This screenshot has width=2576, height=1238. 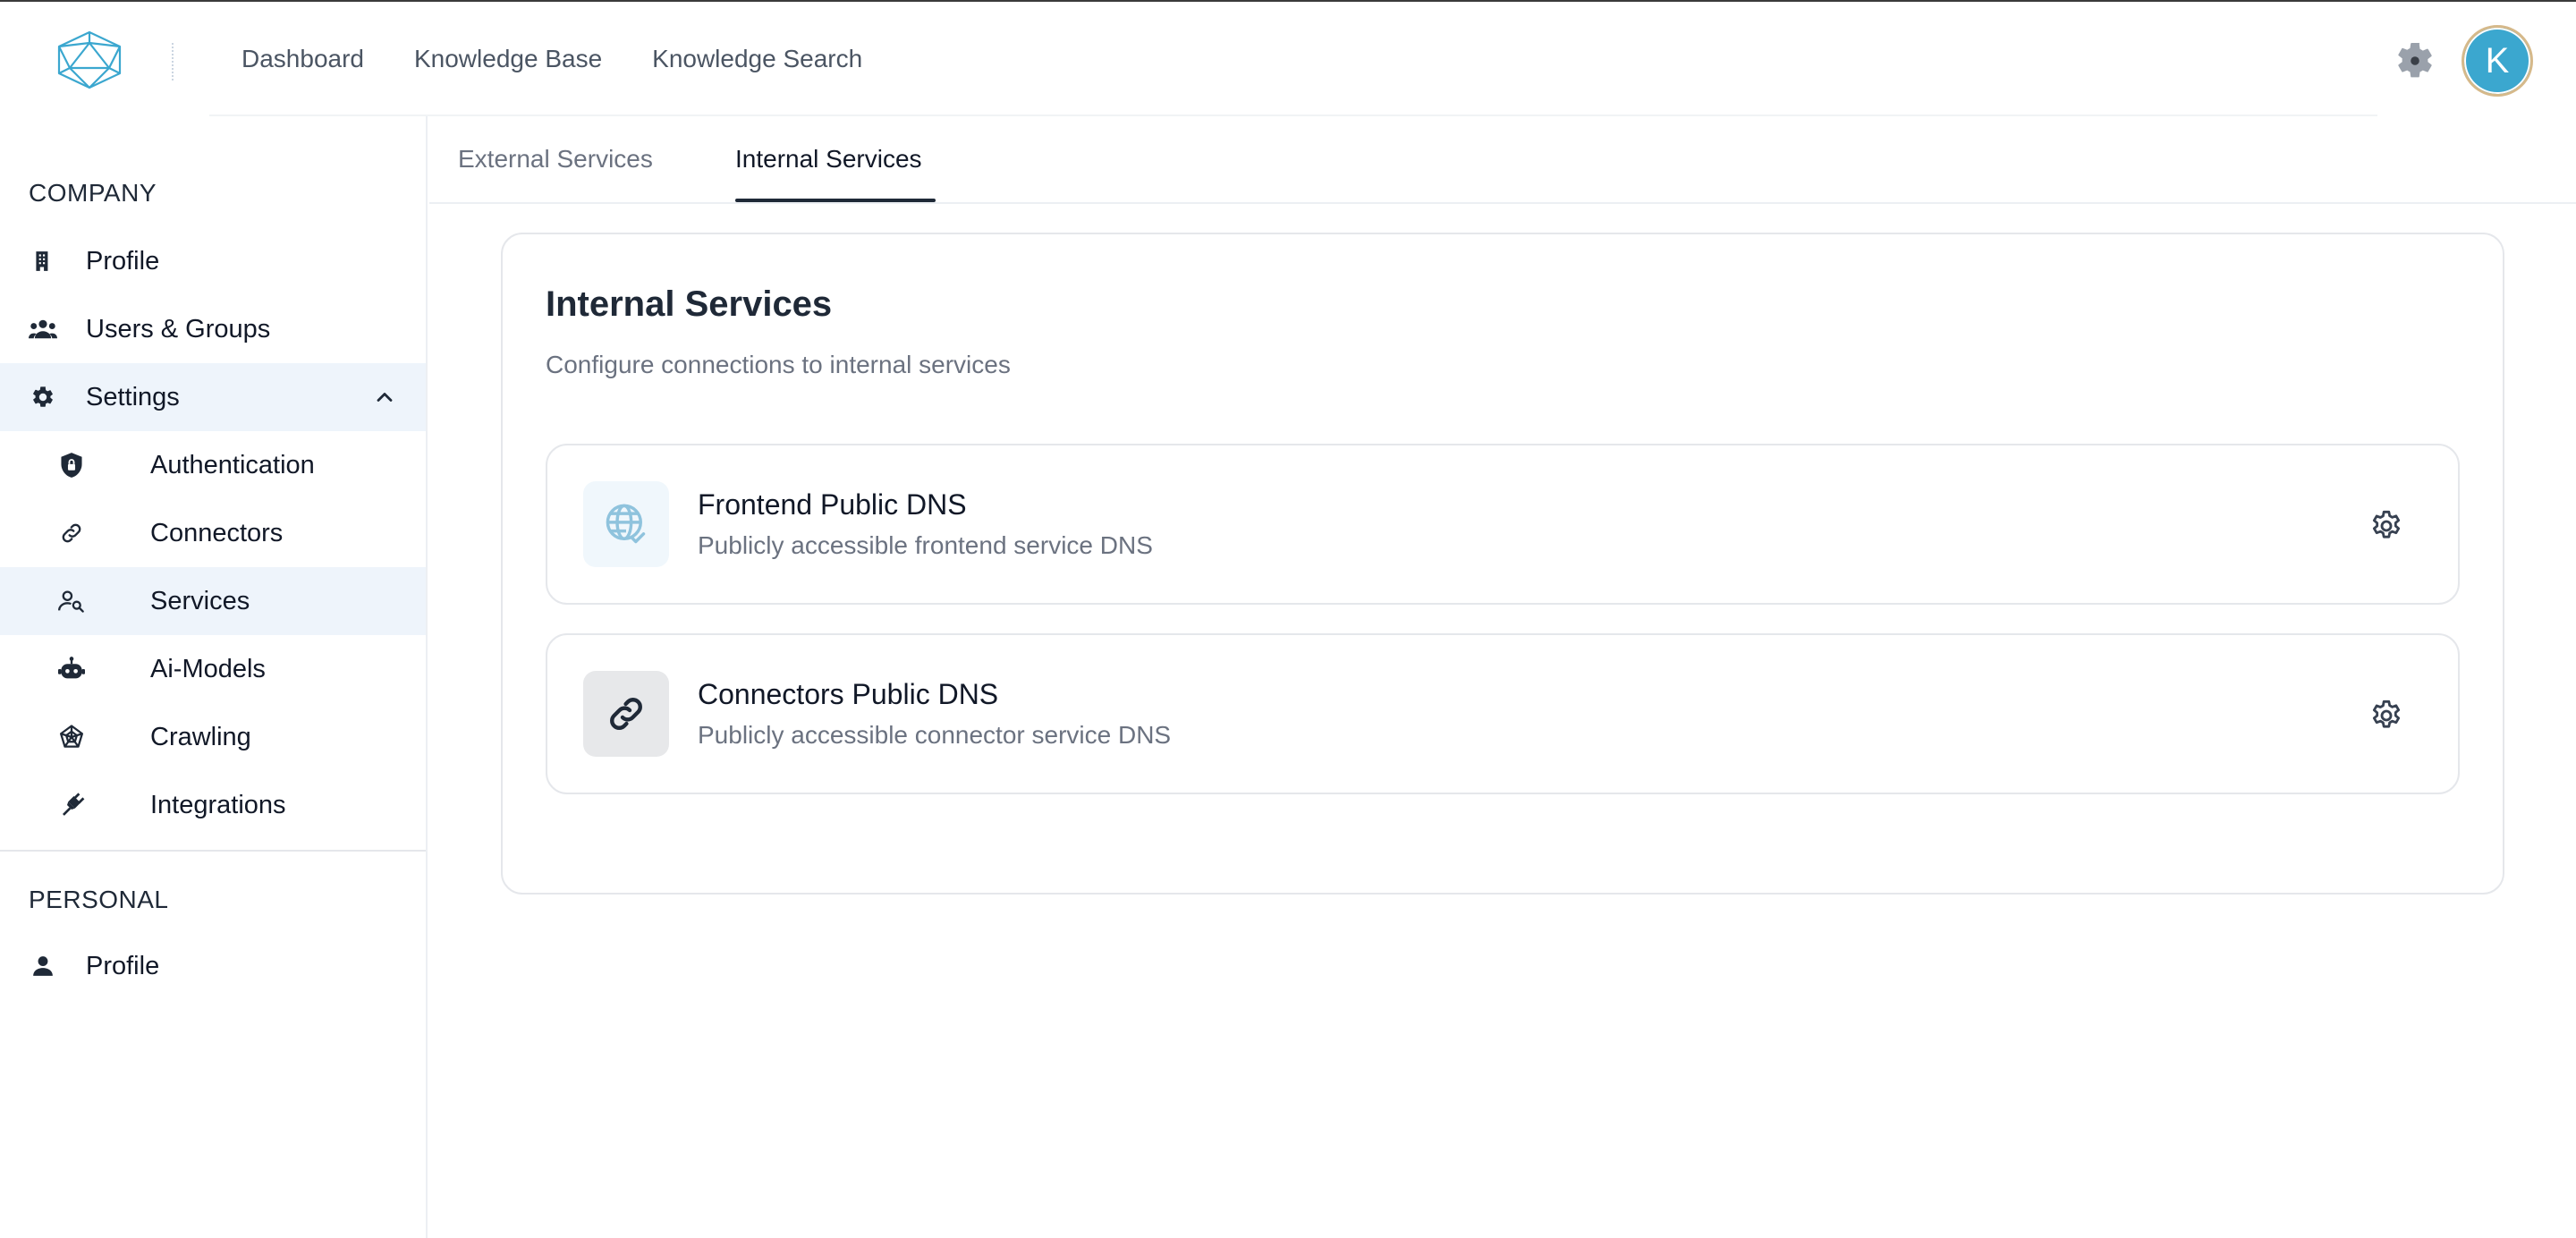 I want to click on person-search-icon, so click(x=71, y=601).